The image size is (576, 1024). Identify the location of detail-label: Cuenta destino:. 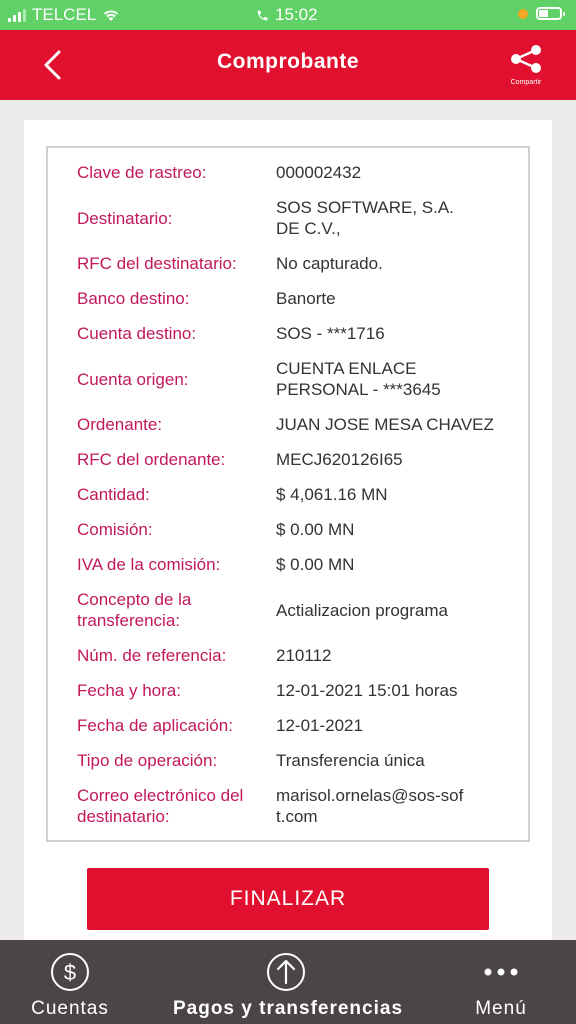
(137, 333).